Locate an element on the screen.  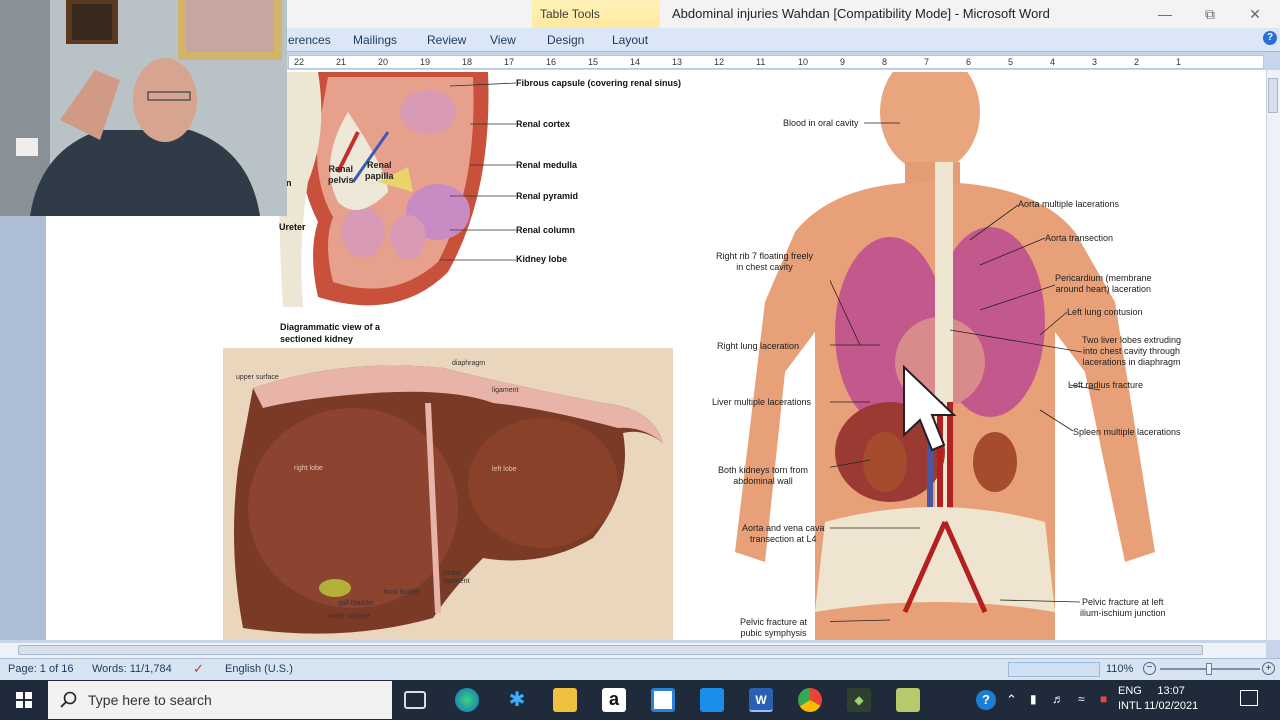
tab-design: Design is located at coordinates (565, 40).